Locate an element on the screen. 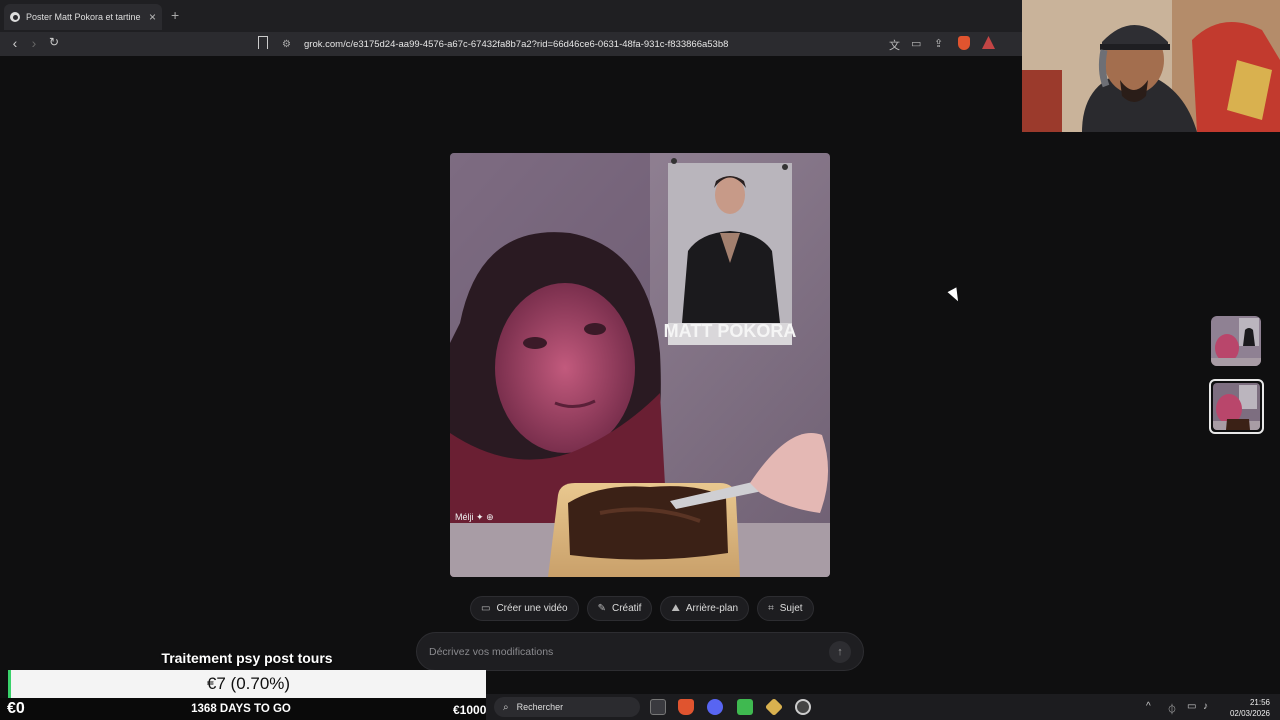  create-video-label: Créer une vidéo is located at coordinates (532, 608).